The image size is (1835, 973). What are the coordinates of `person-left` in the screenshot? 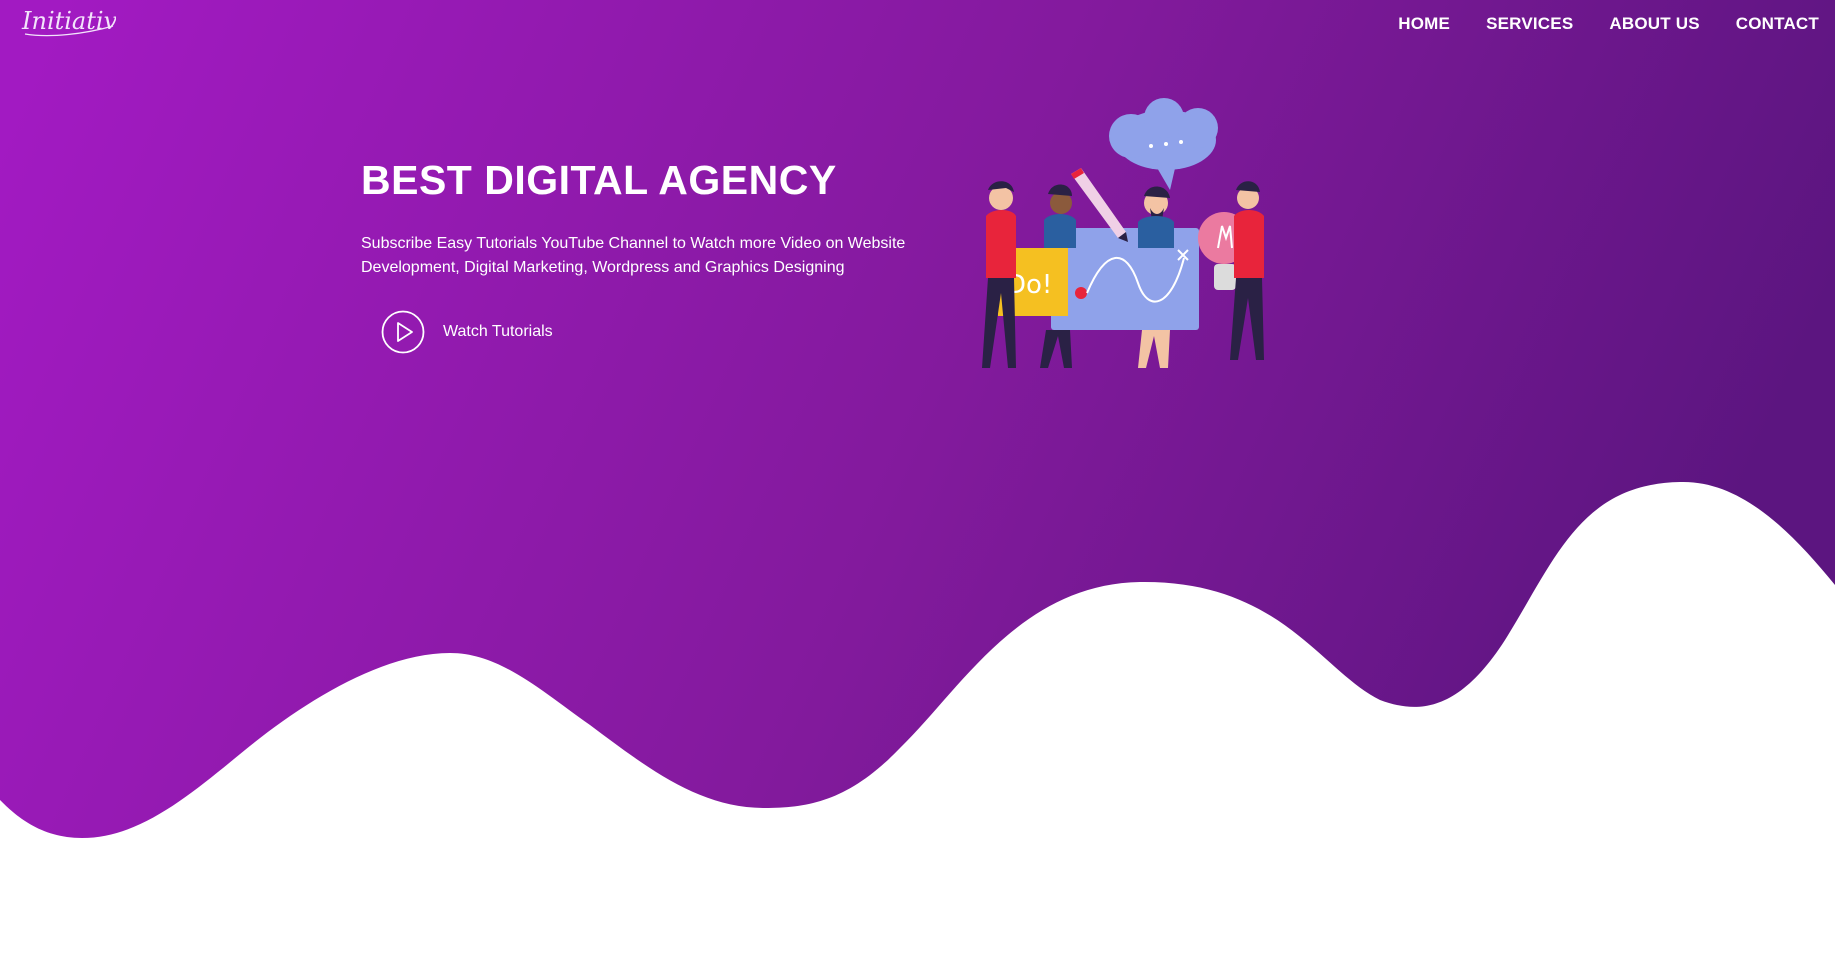 It's located at (999, 274).